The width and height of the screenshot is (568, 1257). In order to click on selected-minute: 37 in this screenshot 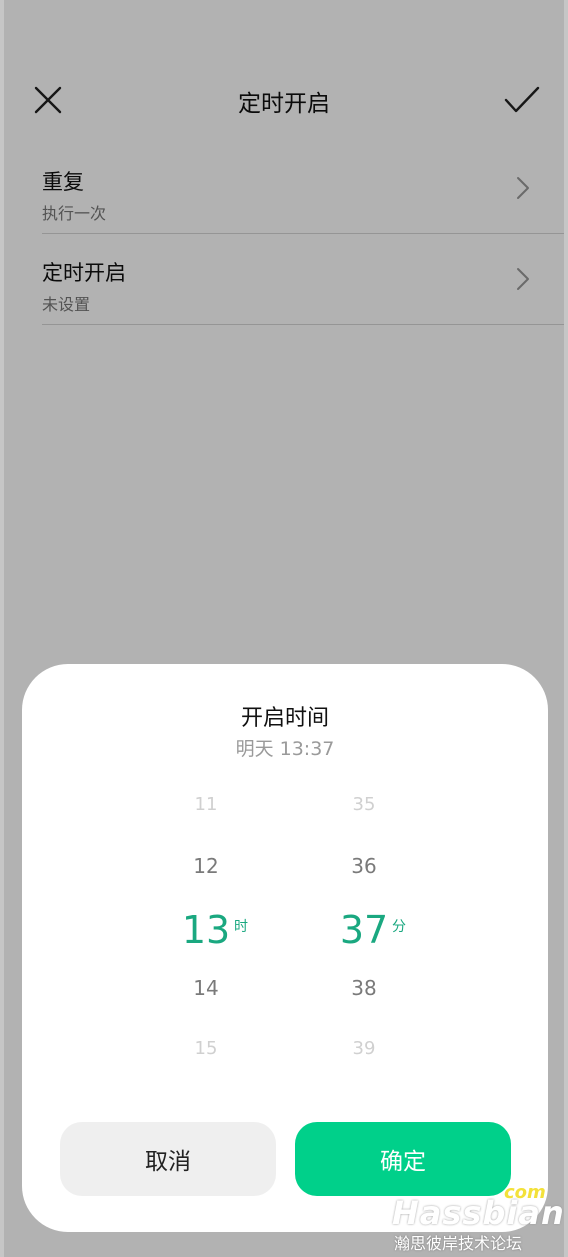, I will do `click(364, 930)`.